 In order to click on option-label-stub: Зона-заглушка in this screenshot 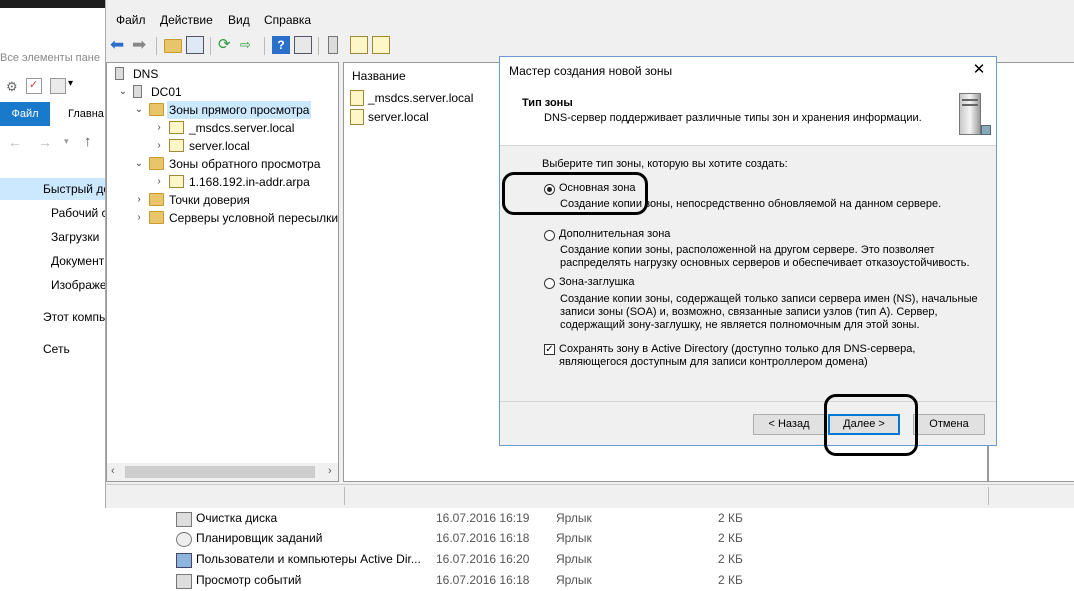, I will do `click(596, 282)`.